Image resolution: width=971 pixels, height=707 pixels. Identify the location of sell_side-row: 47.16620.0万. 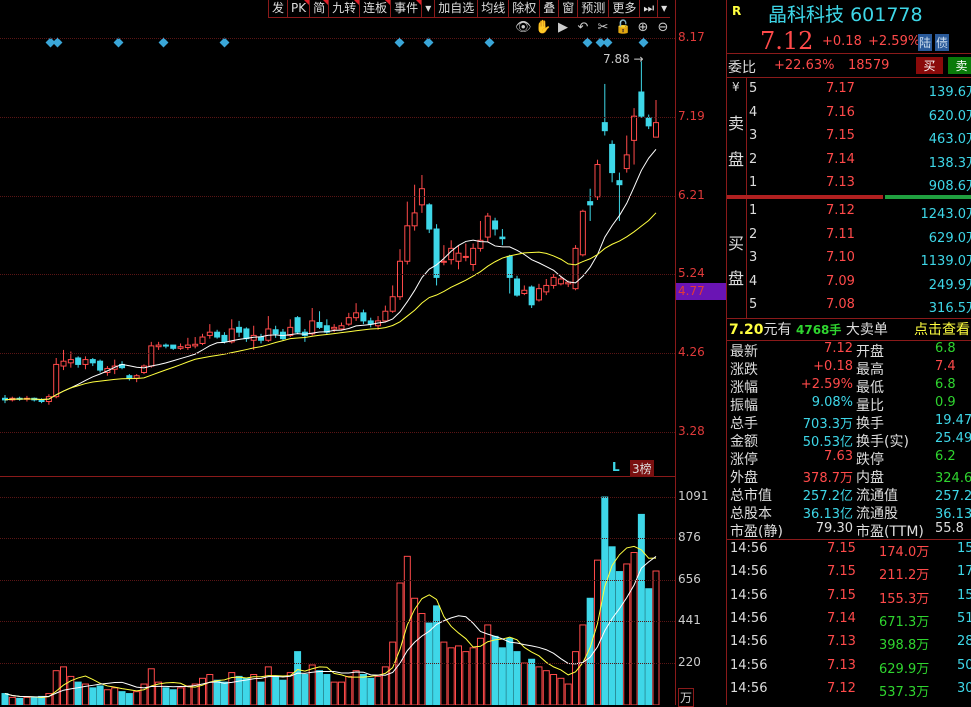
(849, 116).